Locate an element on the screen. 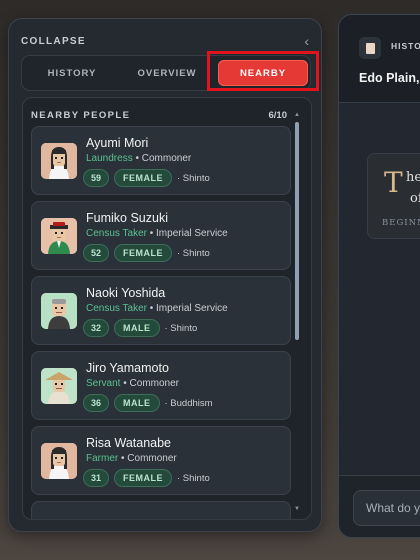  scroll-document-icon is located at coordinates (370, 48).